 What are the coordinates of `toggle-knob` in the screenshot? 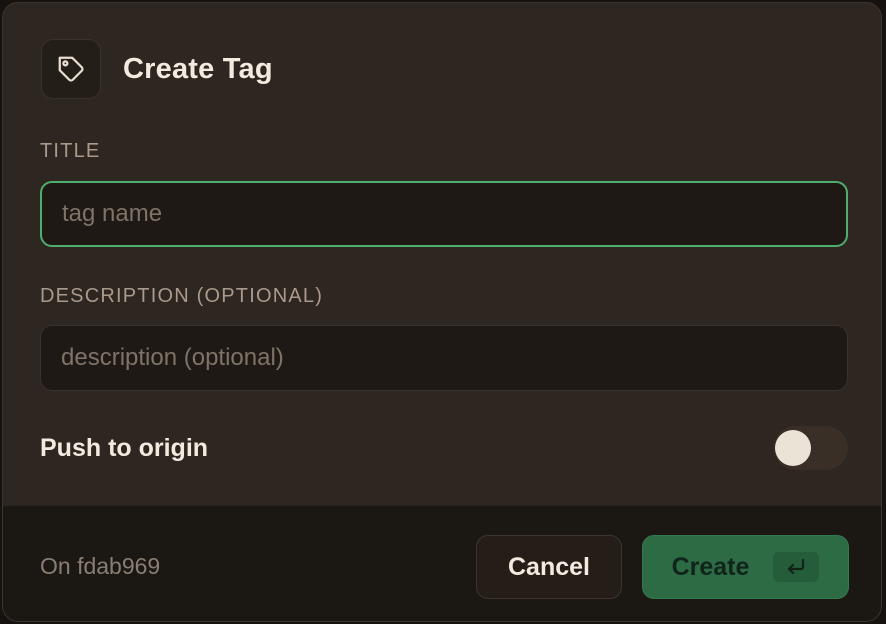 It's located at (793, 448).